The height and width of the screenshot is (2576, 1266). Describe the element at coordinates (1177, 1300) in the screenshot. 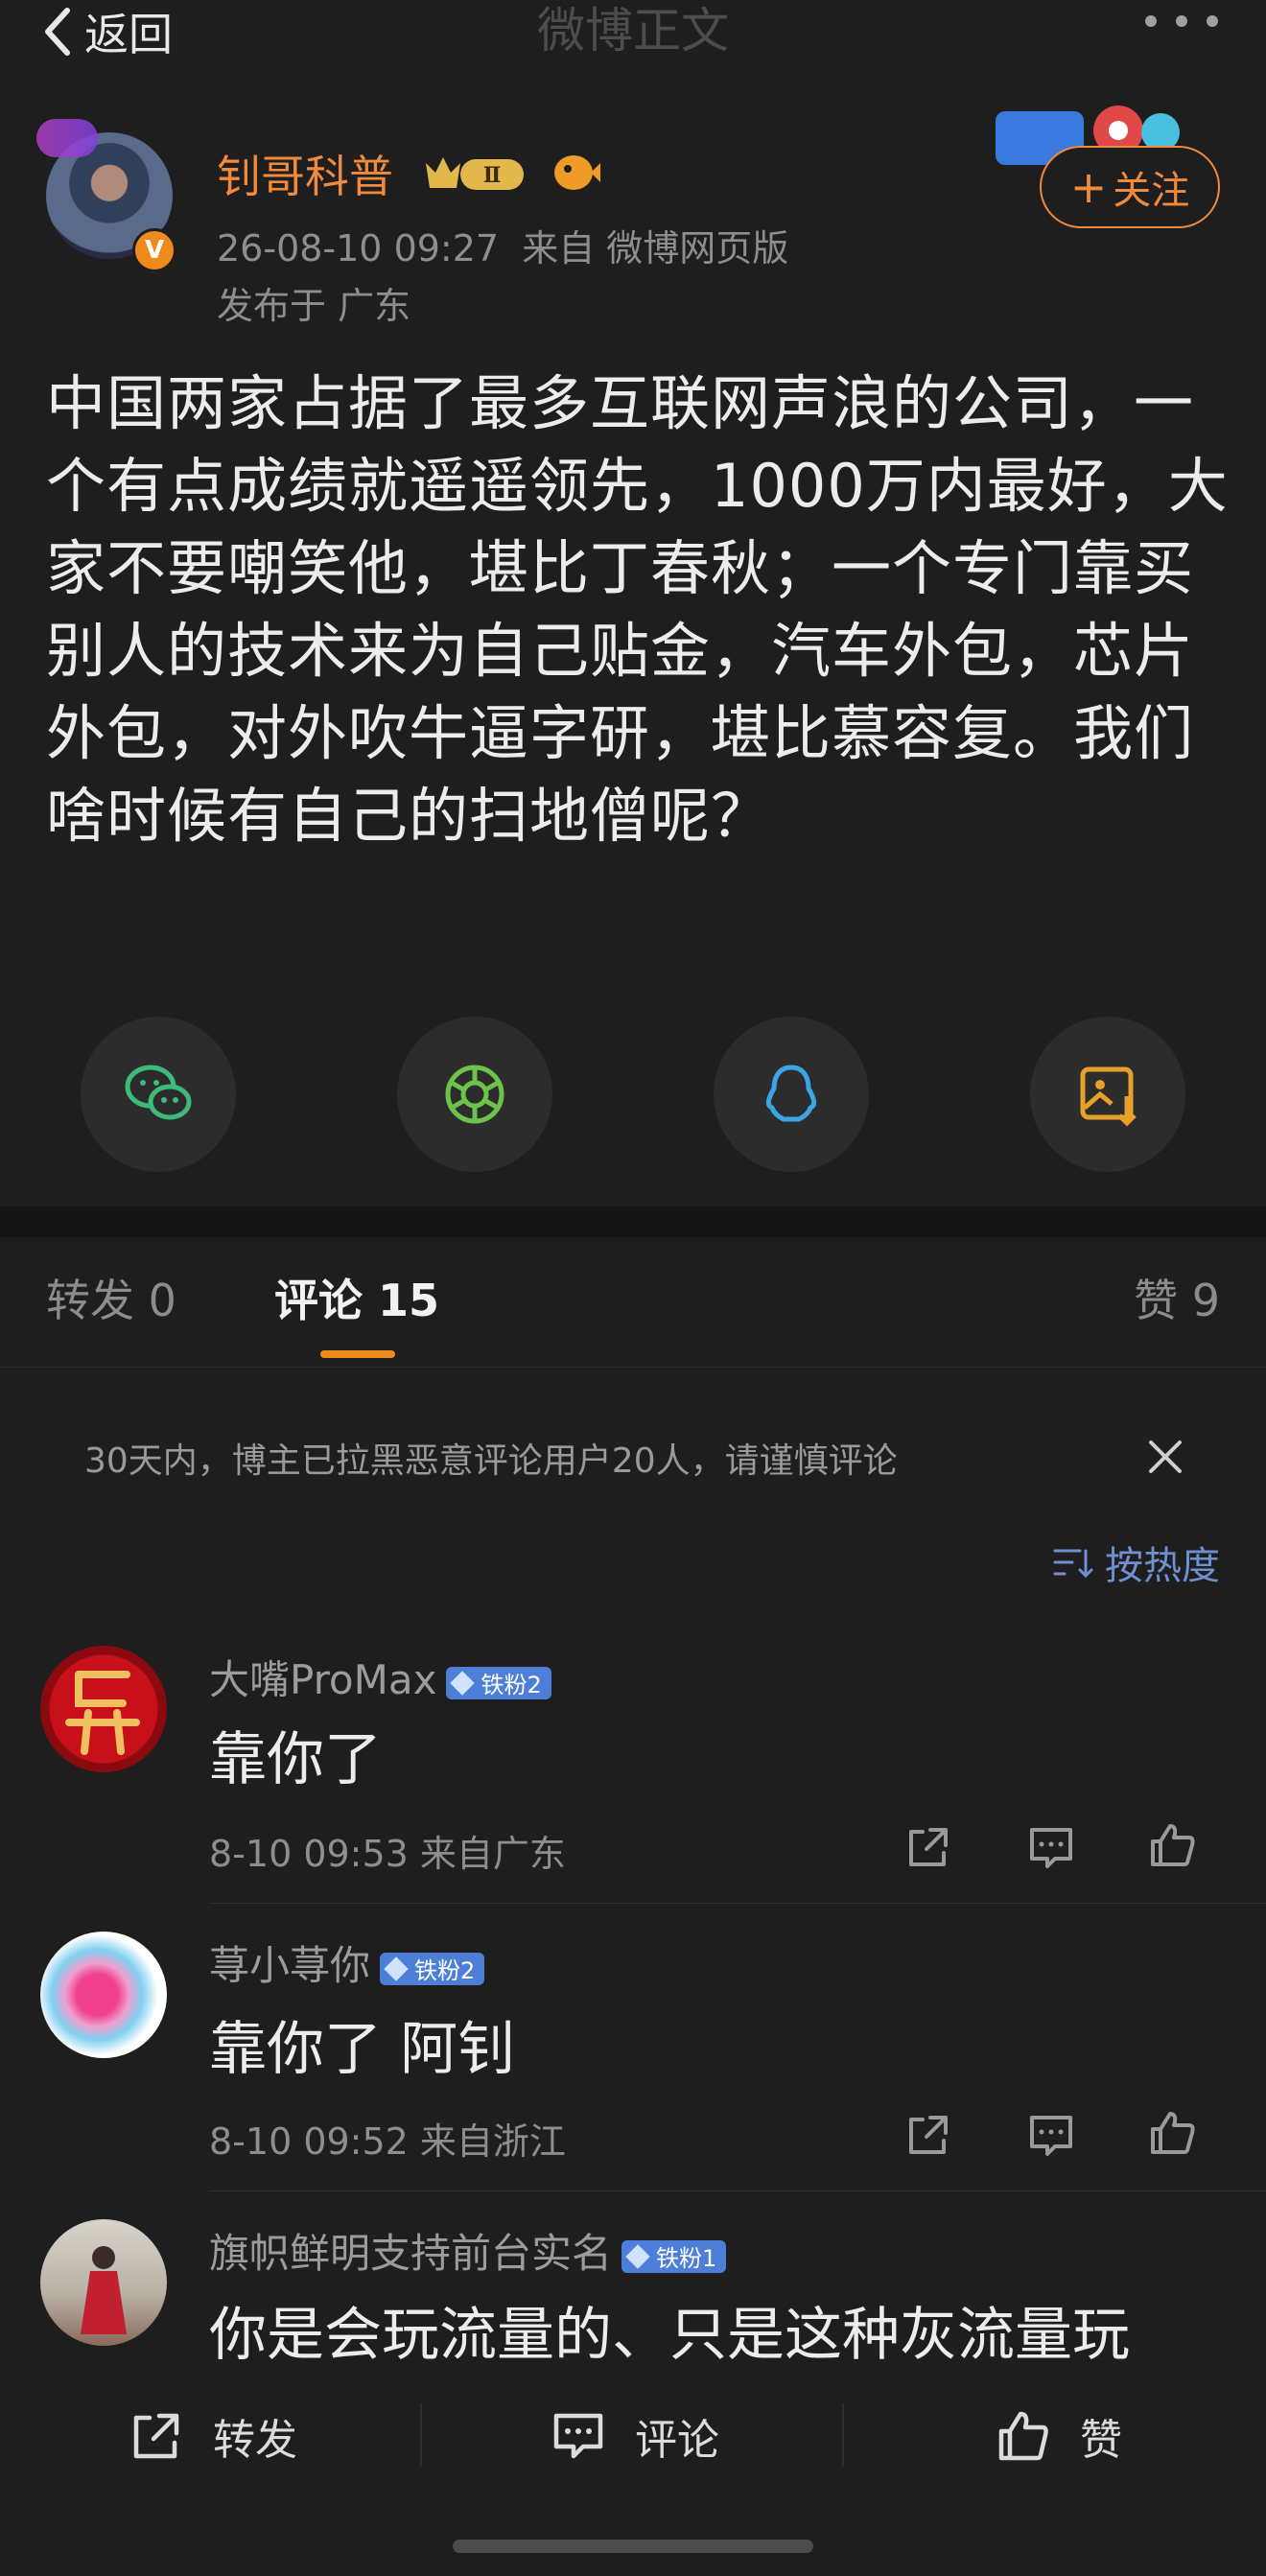

I see `tab-like: 赞 9` at that location.